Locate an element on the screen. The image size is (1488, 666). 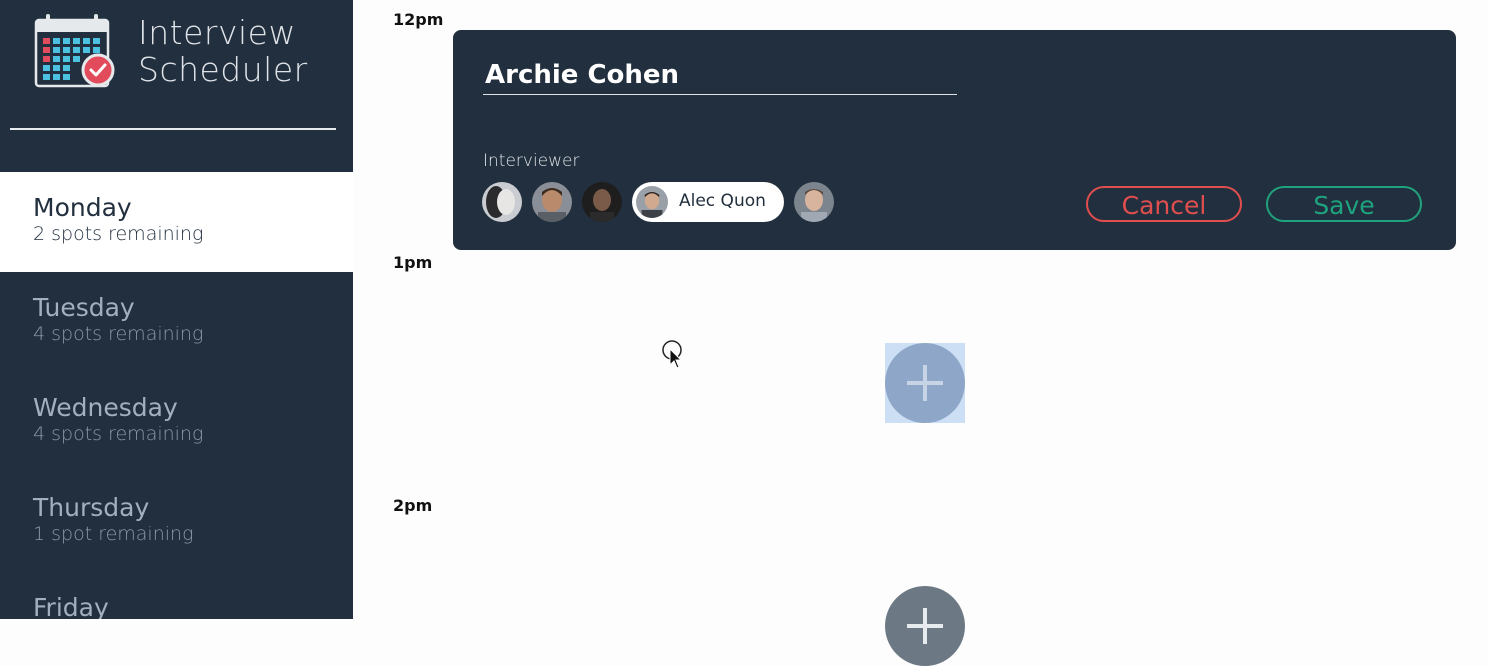
mouse-cursor-icon is located at coordinates (672, 354).